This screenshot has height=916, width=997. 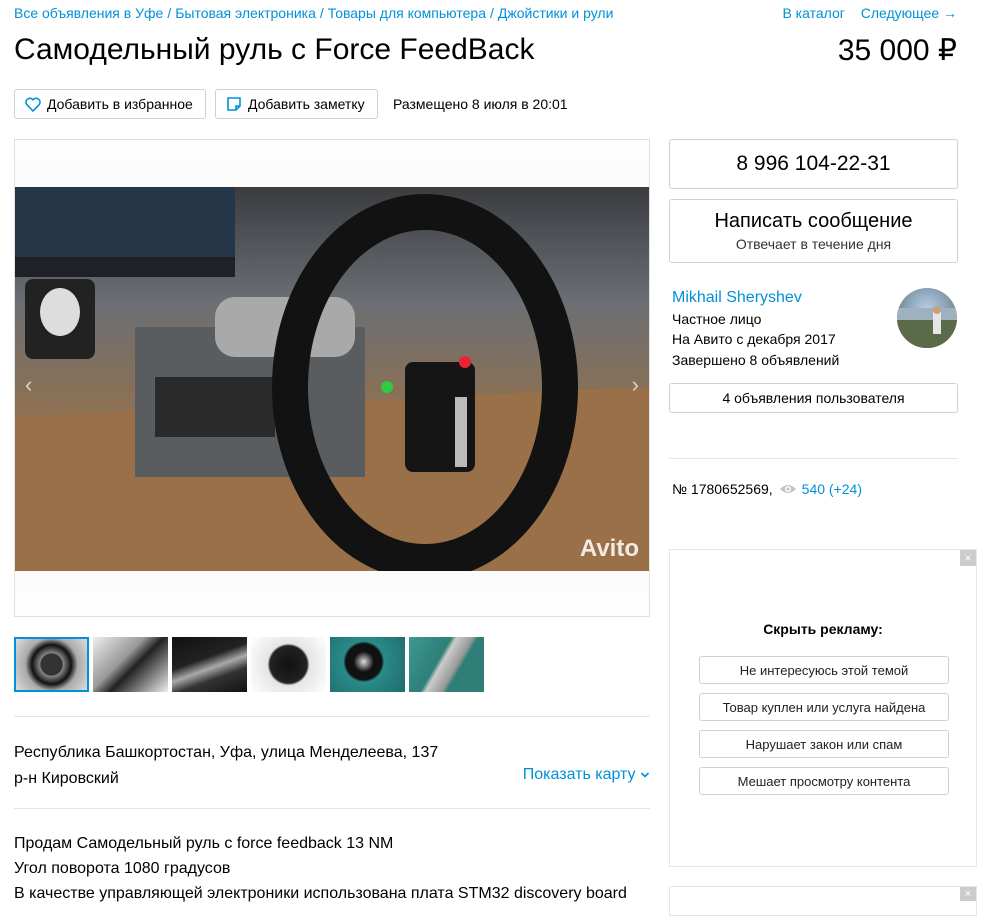 What do you see at coordinates (824, 781) in the screenshot?
I see `hide-reason-button: Мешает просмотру контента` at bounding box center [824, 781].